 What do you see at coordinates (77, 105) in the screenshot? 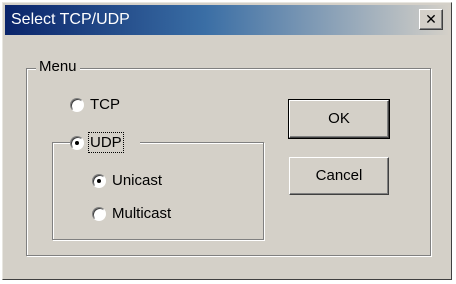
I see `tcp-radio-icon` at bounding box center [77, 105].